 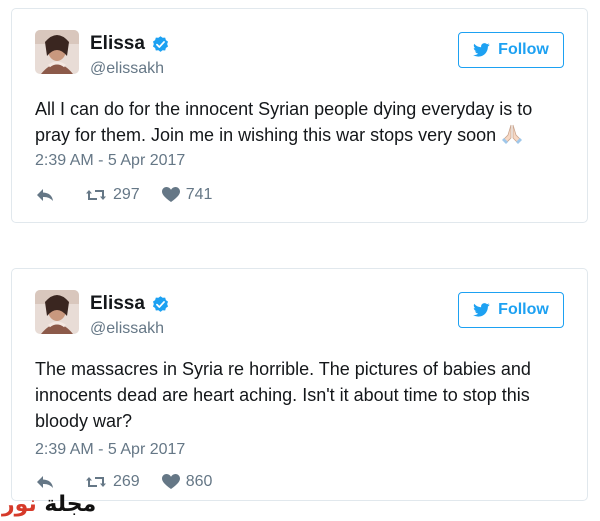 I want to click on watermark-part1: مجلة, so click(x=70, y=504).